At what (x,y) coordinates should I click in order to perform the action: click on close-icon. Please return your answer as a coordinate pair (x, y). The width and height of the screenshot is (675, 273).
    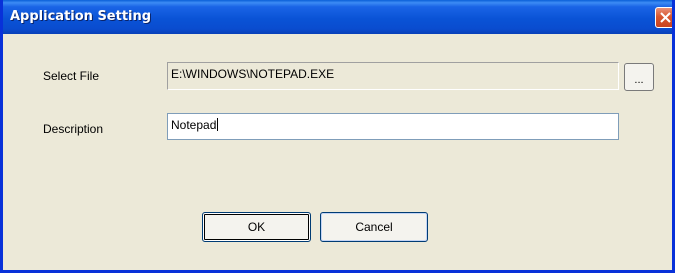
    Looking at the image, I should click on (665, 17).